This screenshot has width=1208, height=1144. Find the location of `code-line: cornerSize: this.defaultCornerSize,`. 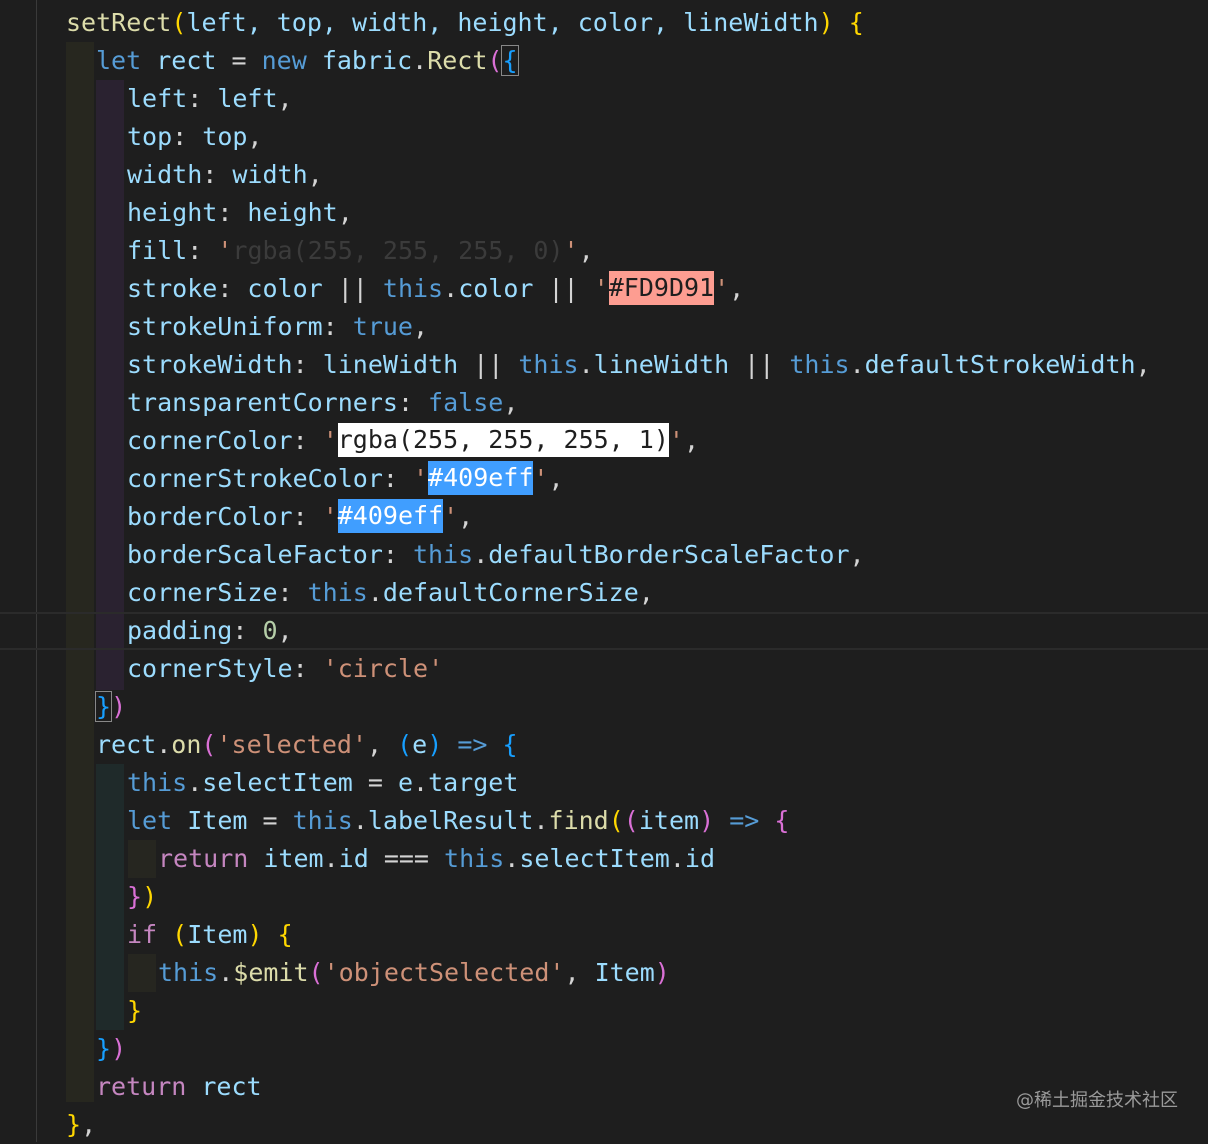

code-line: cornerSize: this.defaultCornerSize, is located at coordinates (390, 593).